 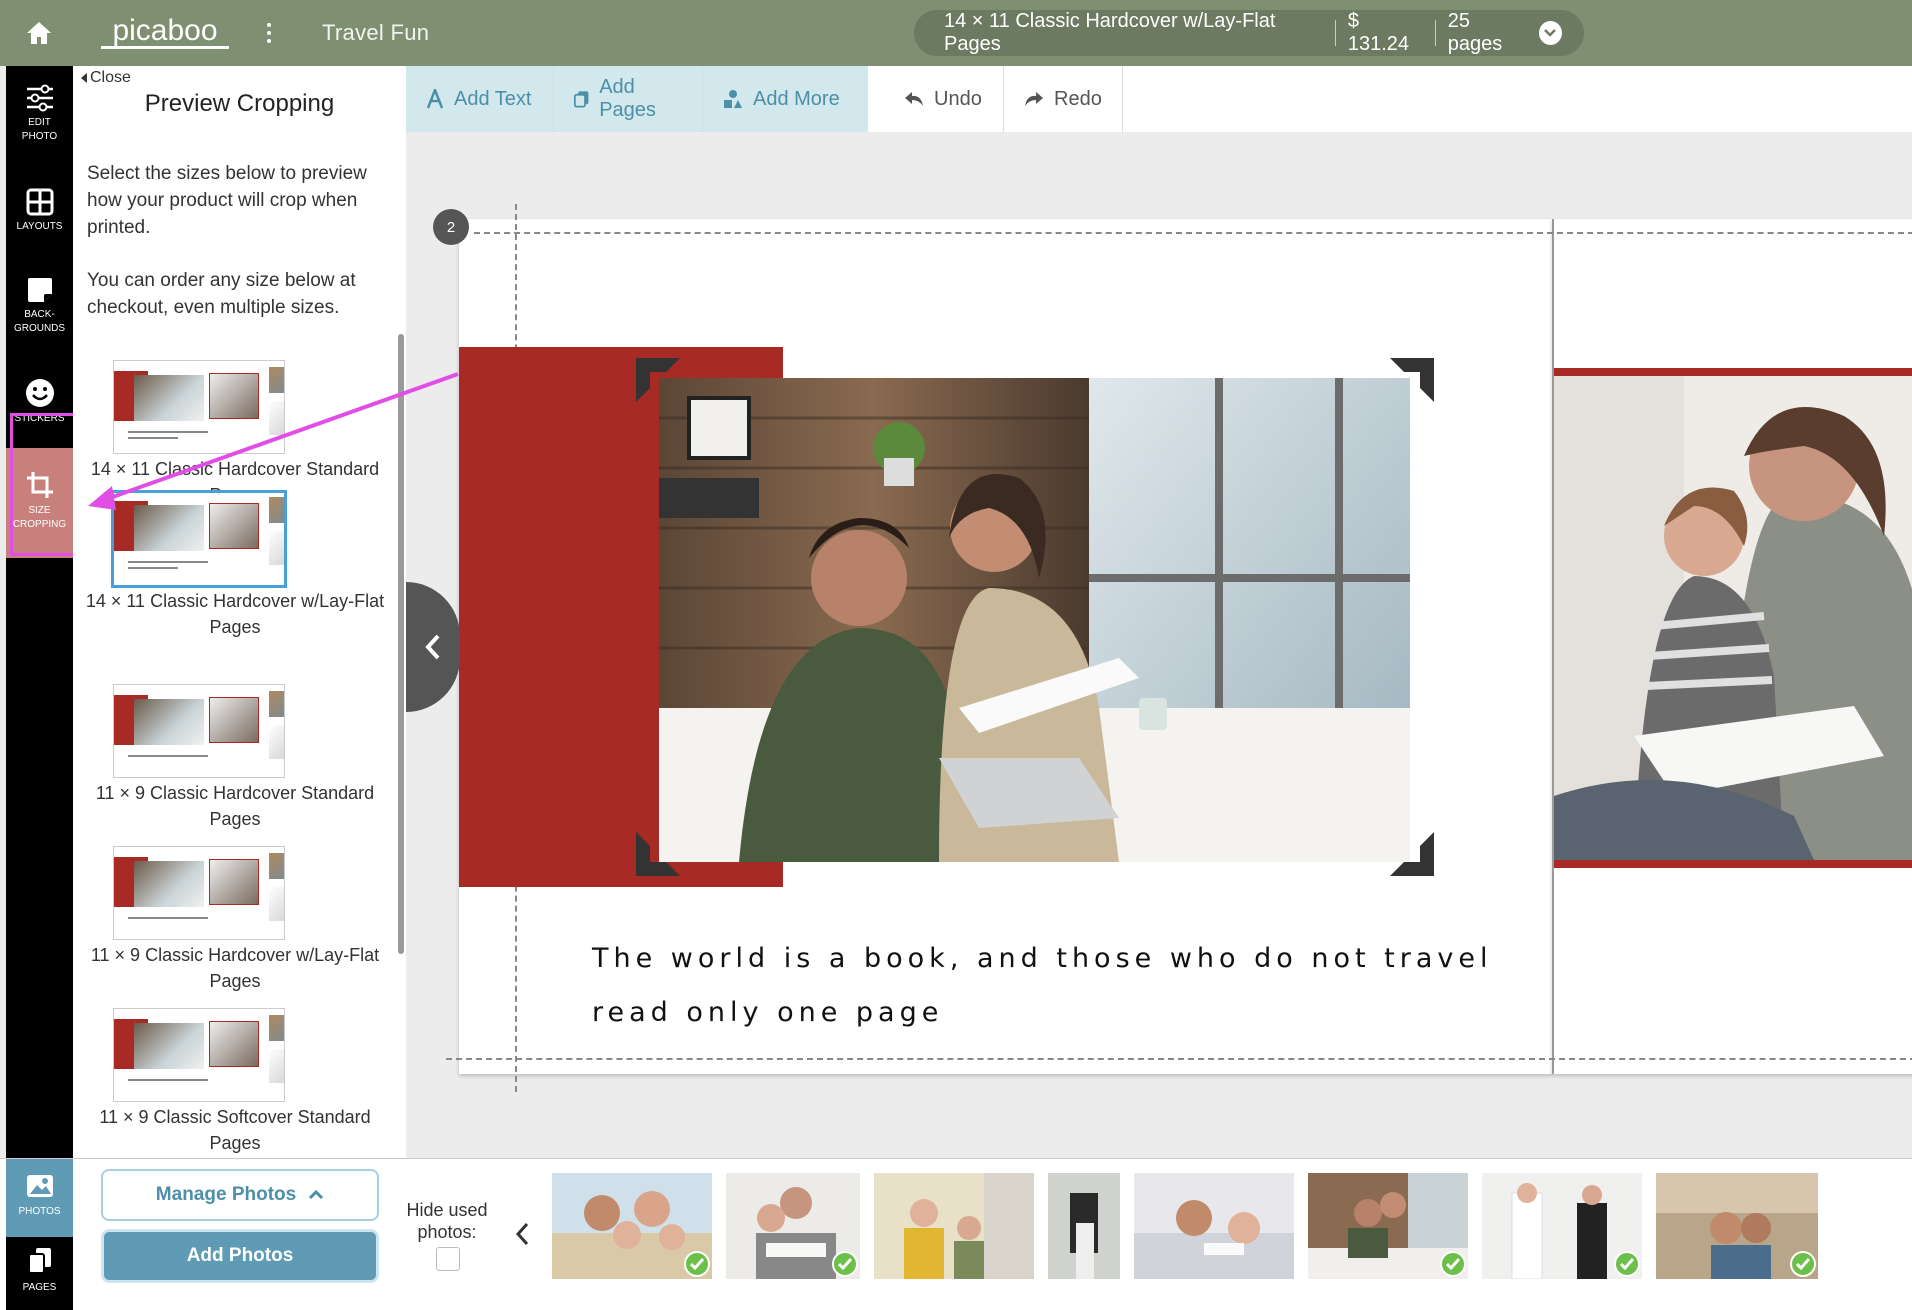 I want to click on close-label: Close, so click(x=110, y=77).